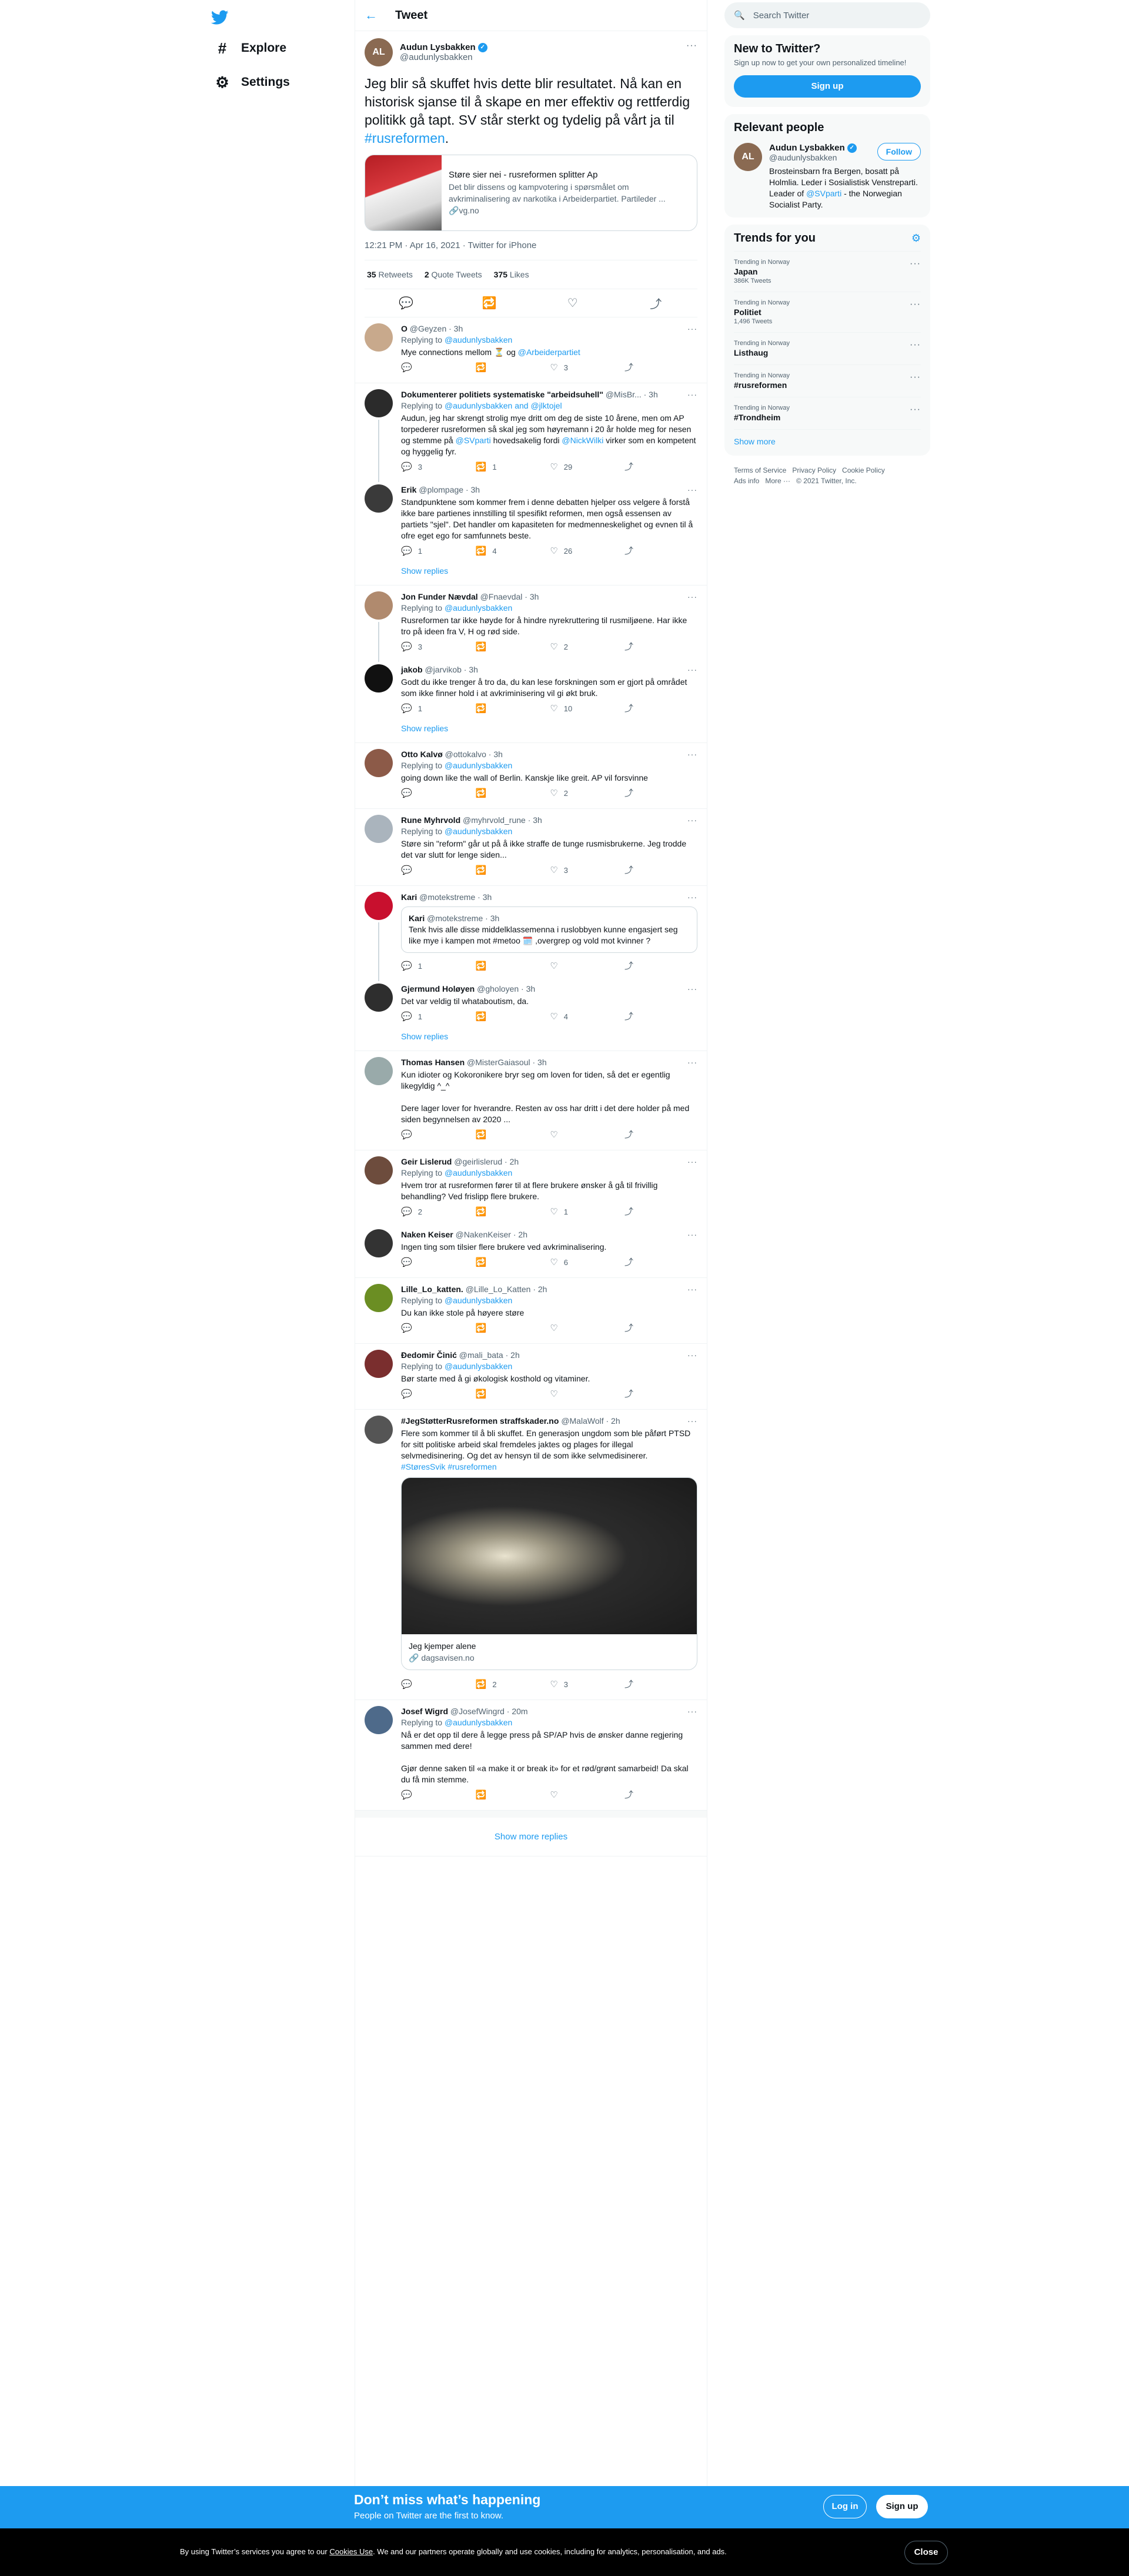 This screenshot has width=1129, height=2576. What do you see at coordinates (493, 1684) in the screenshot?
I see `retweet-button: 🔁 2` at bounding box center [493, 1684].